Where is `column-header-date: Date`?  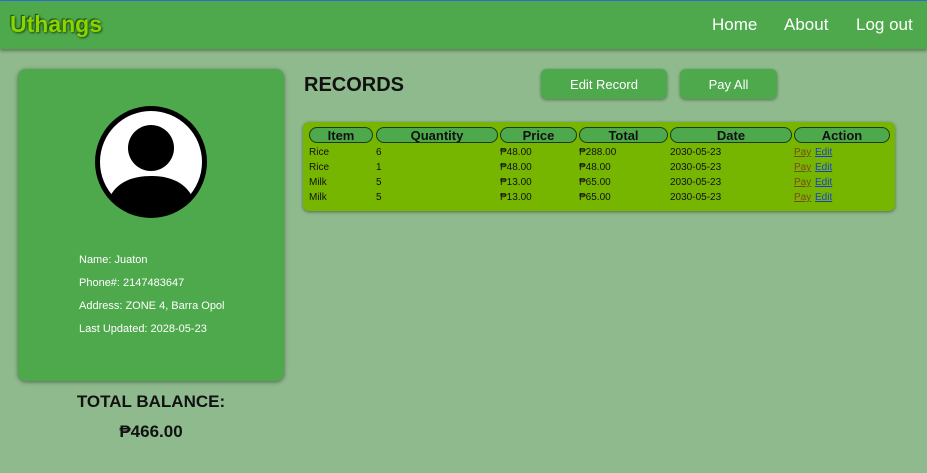
column-header-date: Date is located at coordinates (731, 135).